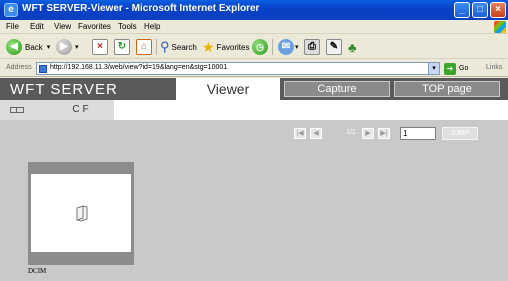 The image size is (508, 281). I want to click on favorites-label: Favorites, so click(233, 47).